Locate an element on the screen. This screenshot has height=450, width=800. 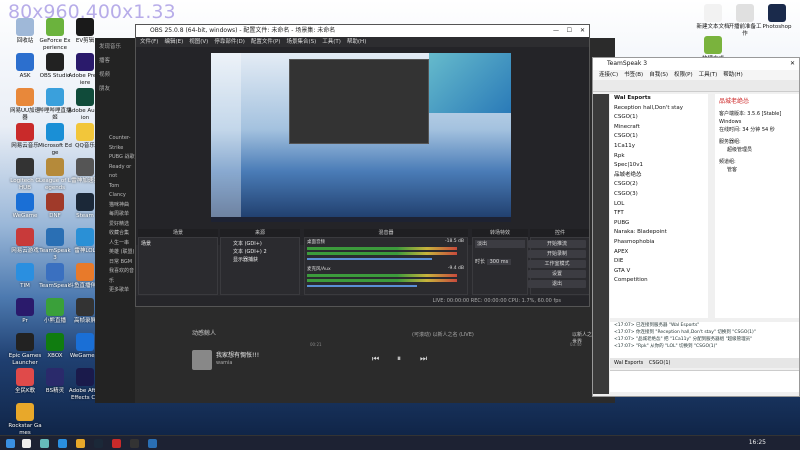
teamspeak-menu-item: 帮助(H) is located at coordinates (732, 75).